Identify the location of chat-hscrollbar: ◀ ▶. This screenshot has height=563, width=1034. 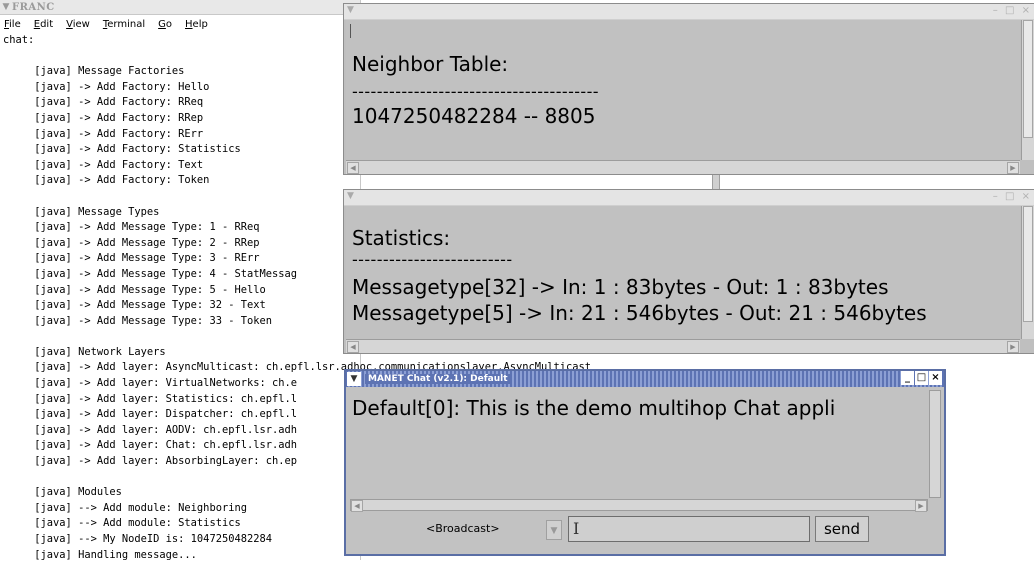
(639, 505).